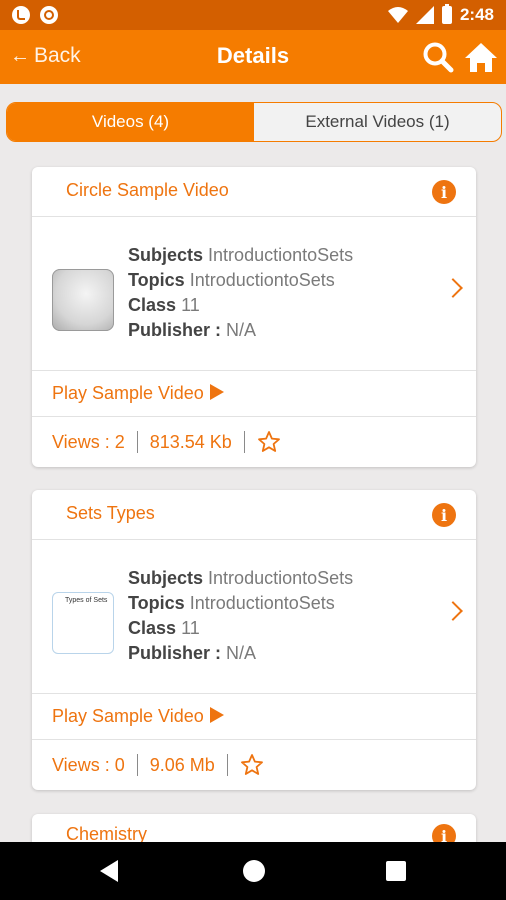  Describe the element at coordinates (397, 15) in the screenshot. I see `wifi-icon` at that location.